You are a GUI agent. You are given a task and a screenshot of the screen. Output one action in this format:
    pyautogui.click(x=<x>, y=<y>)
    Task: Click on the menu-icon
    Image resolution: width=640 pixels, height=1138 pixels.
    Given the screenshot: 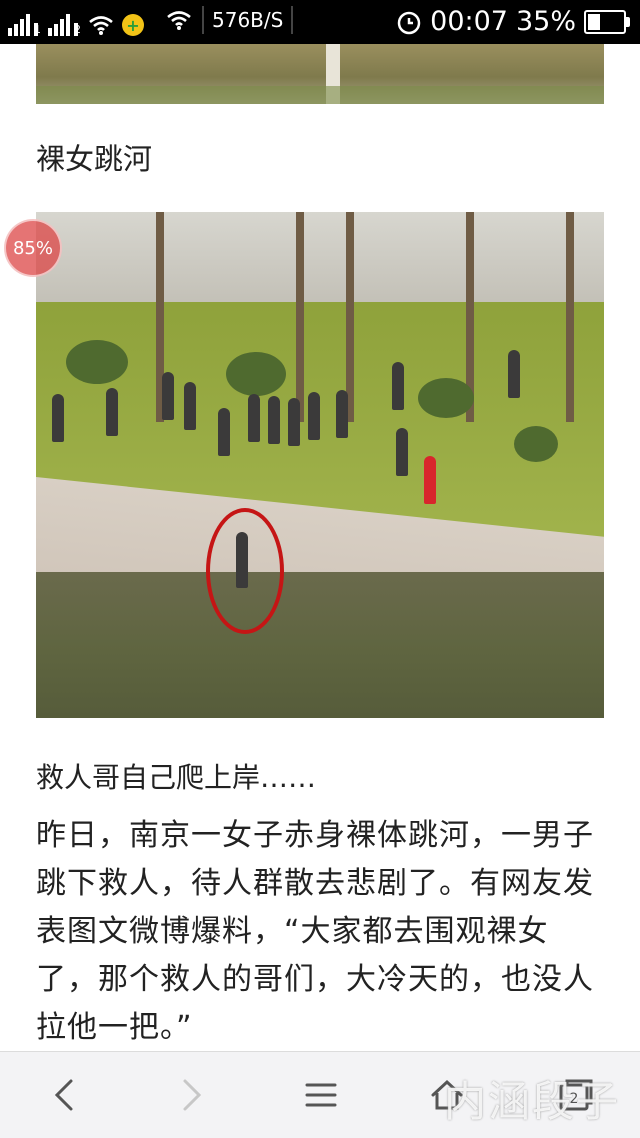 What is the action you would take?
    pyautogui.click(x=321, y=1095)
    